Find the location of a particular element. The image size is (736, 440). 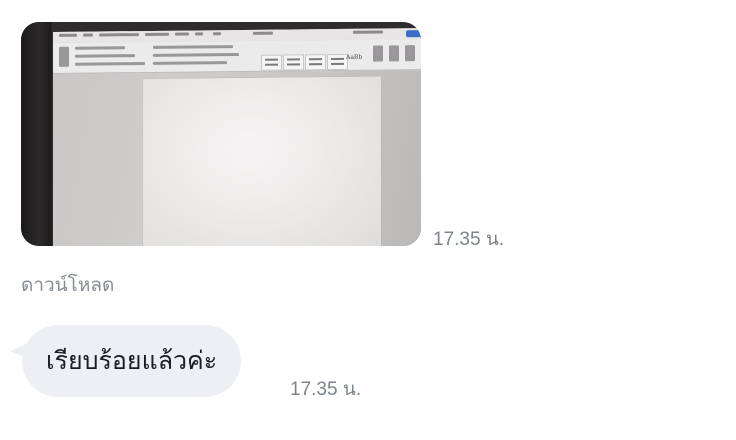

message-text: เรียบร้อยแล้วค่ะ is located at coordinates (132, 360).